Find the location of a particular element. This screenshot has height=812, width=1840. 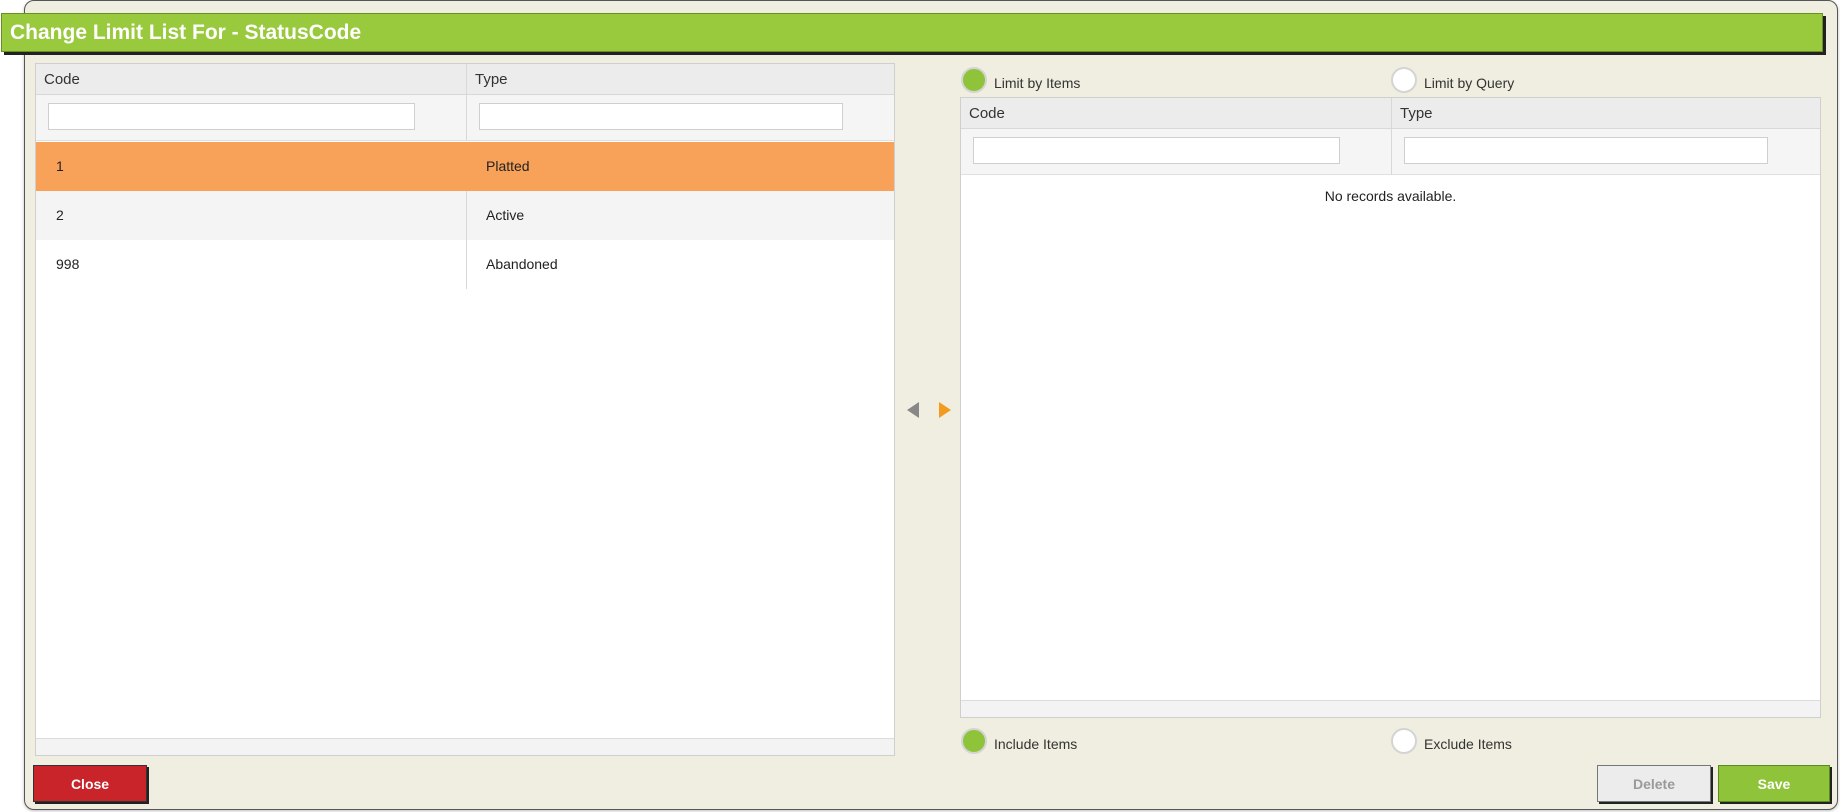

radio-label: Limit by Items is located at coordinates (1037, 83).